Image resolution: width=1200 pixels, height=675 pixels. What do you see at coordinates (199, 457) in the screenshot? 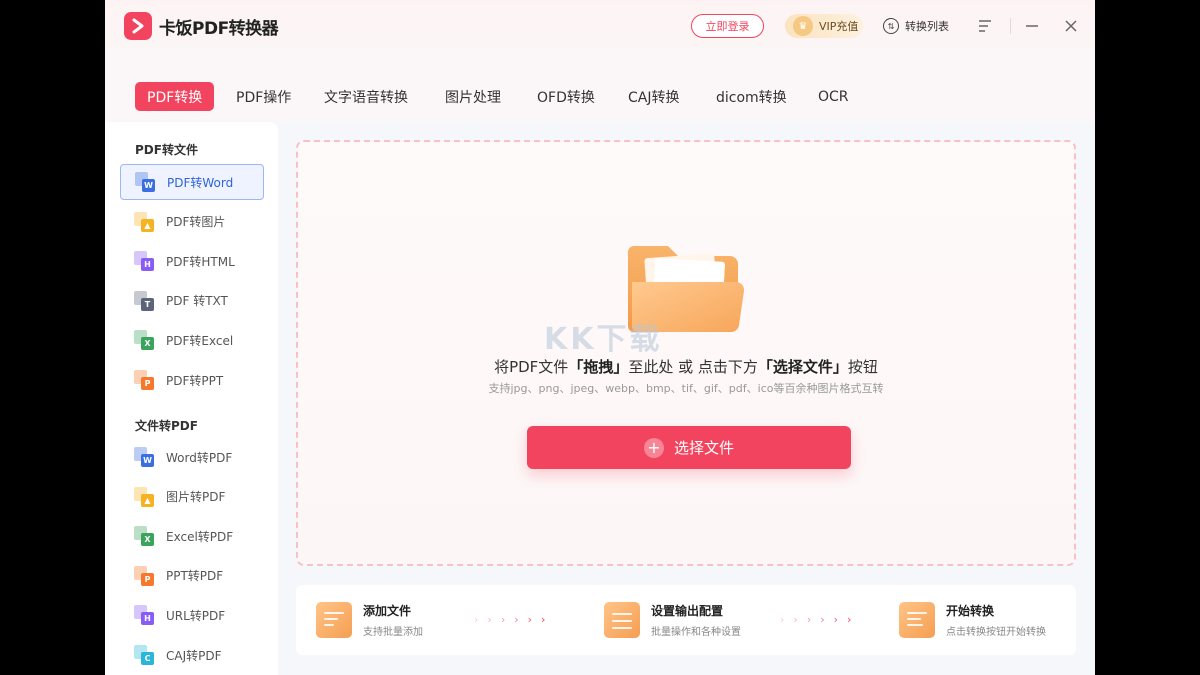
I see `sidebar-item-label: Word转PDF` at bounding box center [199, 457].